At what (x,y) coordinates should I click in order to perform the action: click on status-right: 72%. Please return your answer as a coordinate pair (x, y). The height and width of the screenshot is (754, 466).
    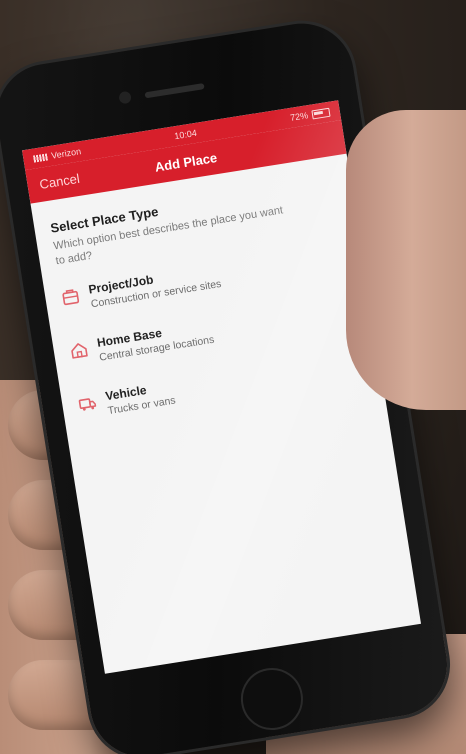
    Looking at the image, I should click on (310, 115).